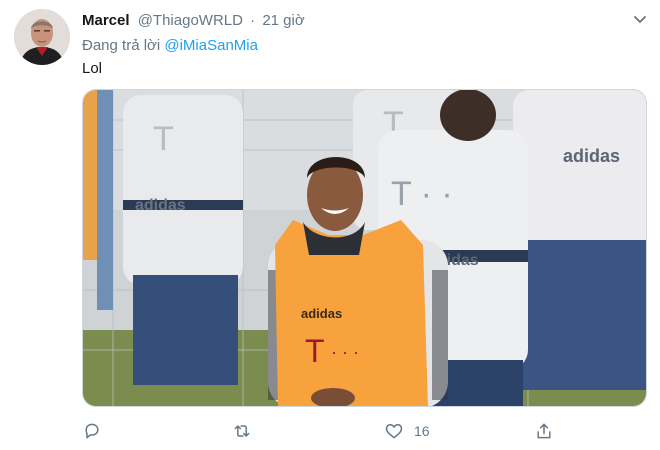 The image size is (660, 450). What do you see at coordinates (121, 45) in the screenshot?
I see `replying-to-label: Đang trả lời` at bounding box center [121, 45].